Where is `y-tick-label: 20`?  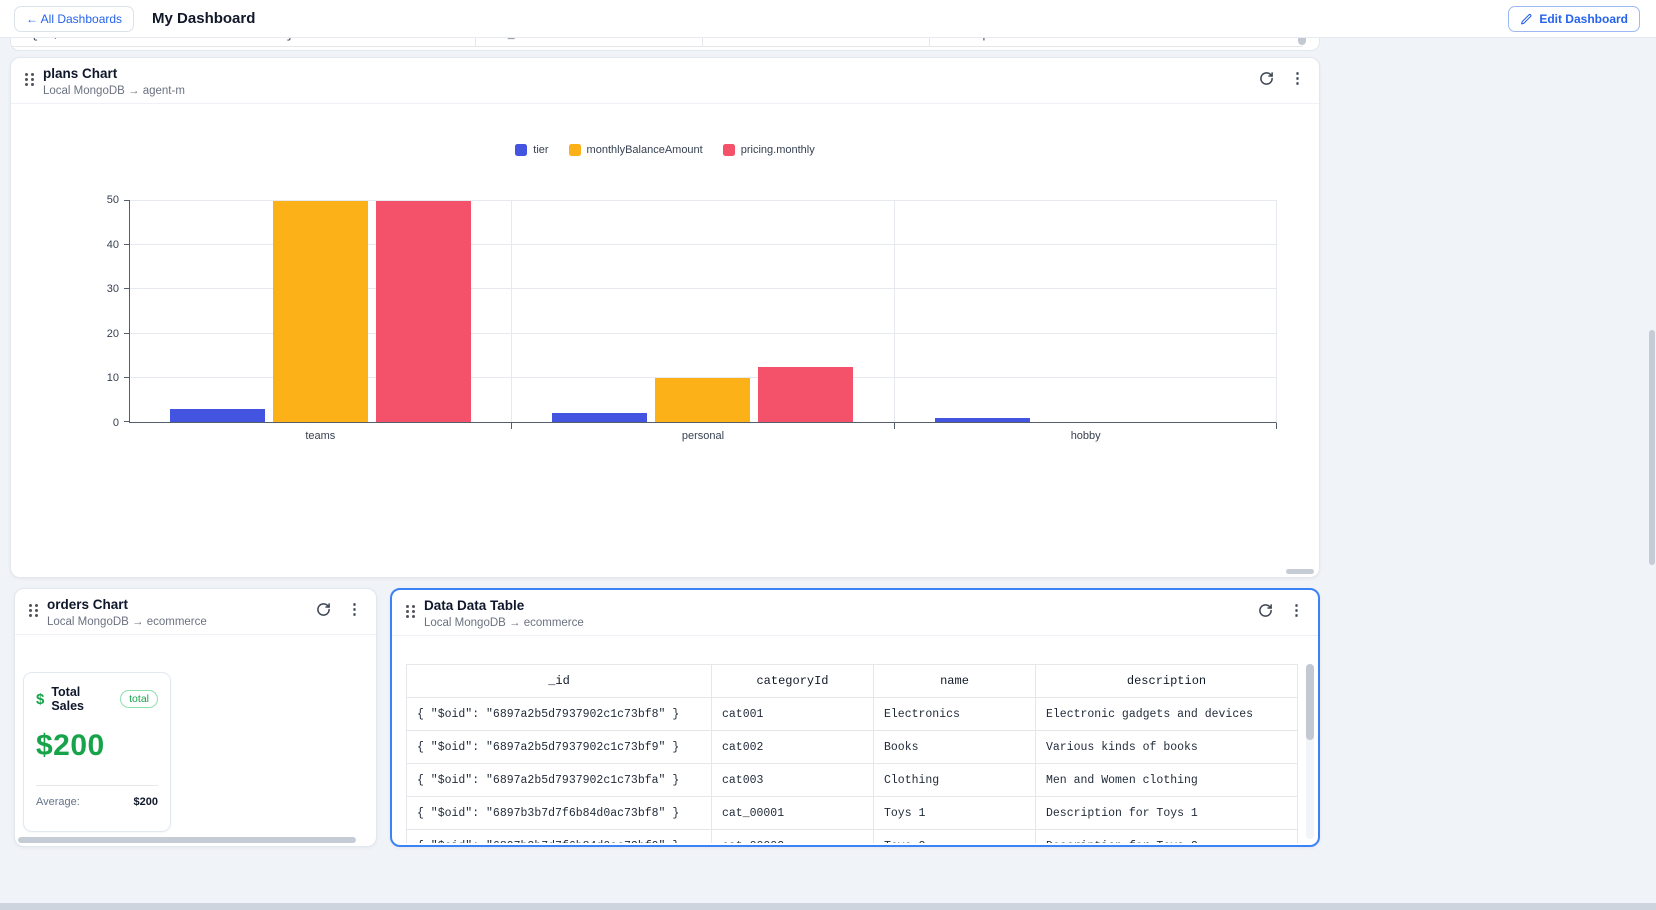 y-tick-label: 20 is located at coordinates (112, 333).